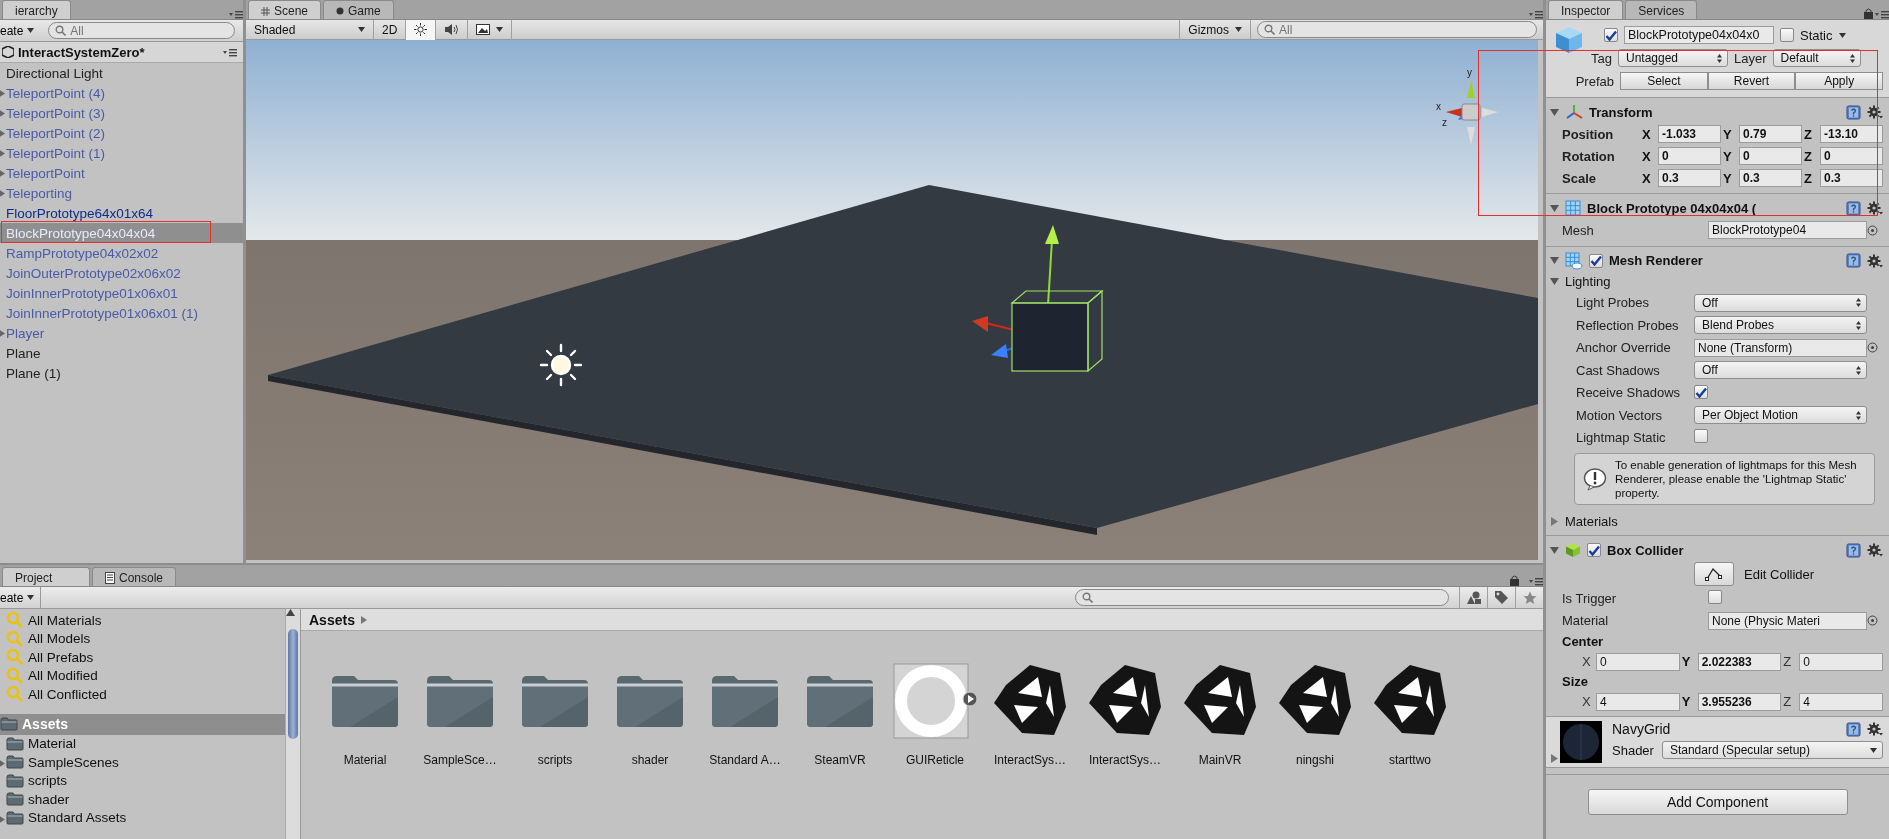 This screenshot has width=1889, height=839. What do you see at coordinates (1664, 81) in the screenshot?
I see `prefab-button: Select` at bounding box center [1664, 81].